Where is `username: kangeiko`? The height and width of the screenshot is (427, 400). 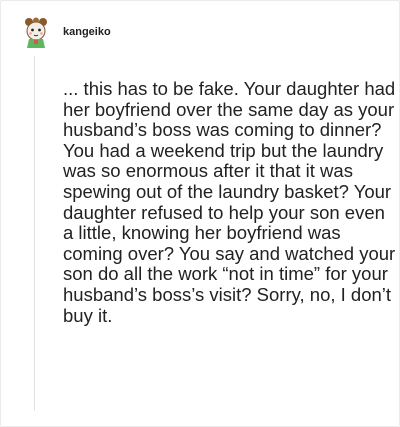
username: kangeiko is located at coordinates (87, 32).